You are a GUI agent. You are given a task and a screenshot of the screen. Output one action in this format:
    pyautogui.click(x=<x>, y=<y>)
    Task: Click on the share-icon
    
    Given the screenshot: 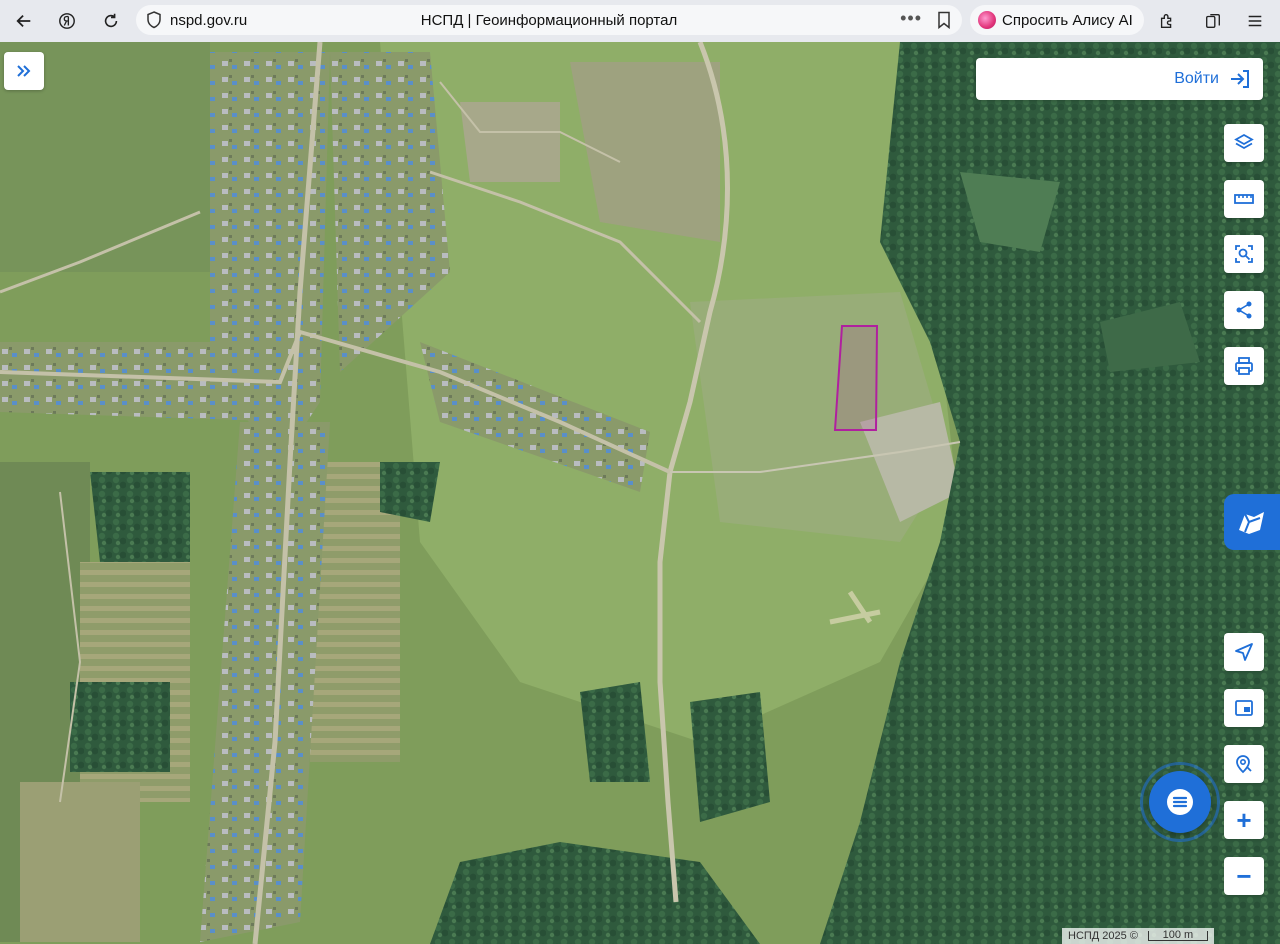 What is the action you would take?
    pyautogui.click(x=1244, y=310)
    